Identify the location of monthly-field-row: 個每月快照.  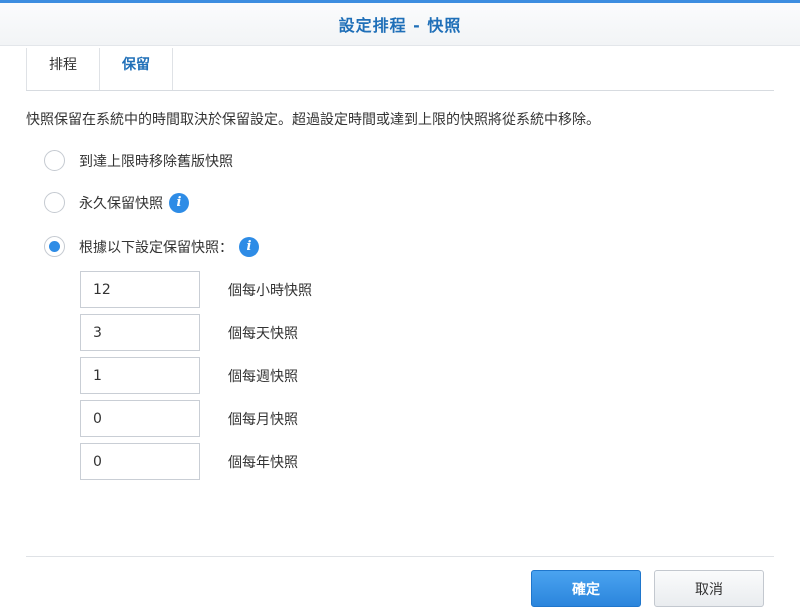
(189, 418).